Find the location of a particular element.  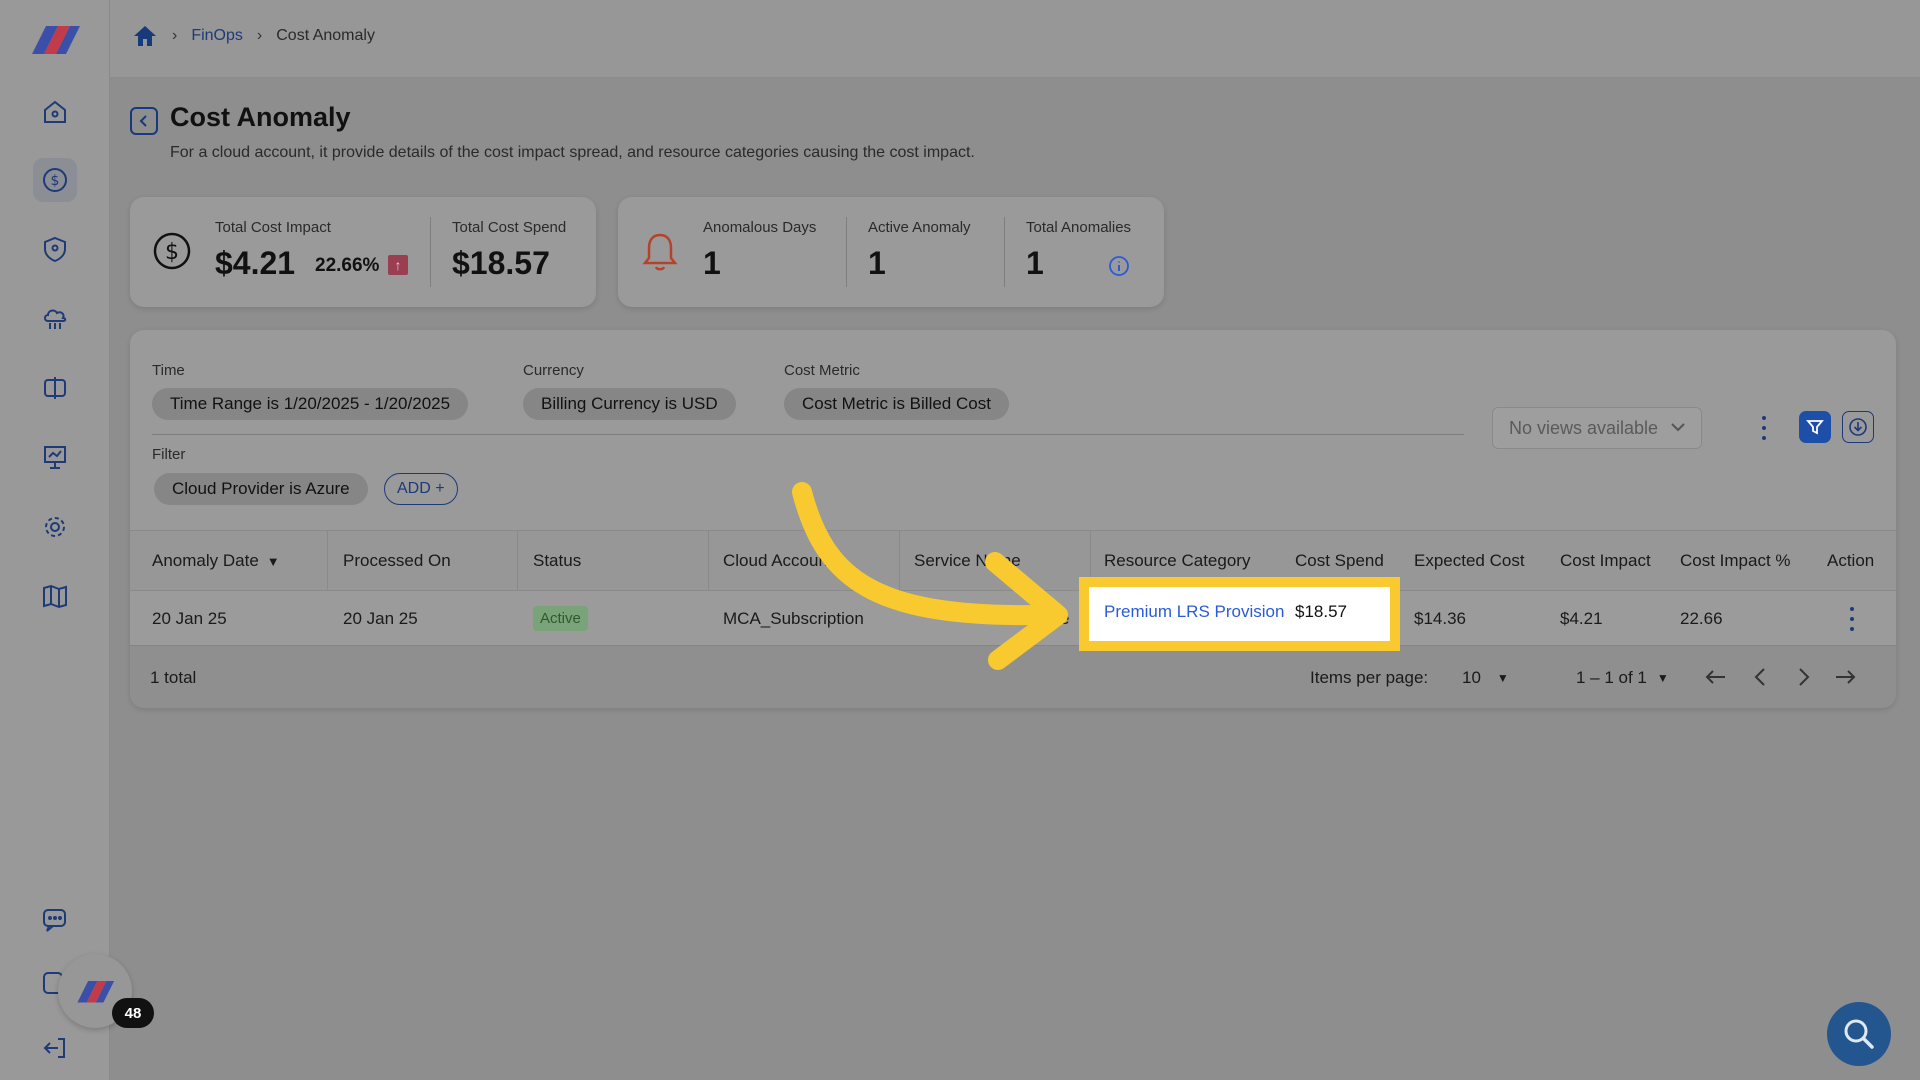

first-page-icon is located at coordinates (1716, 677).